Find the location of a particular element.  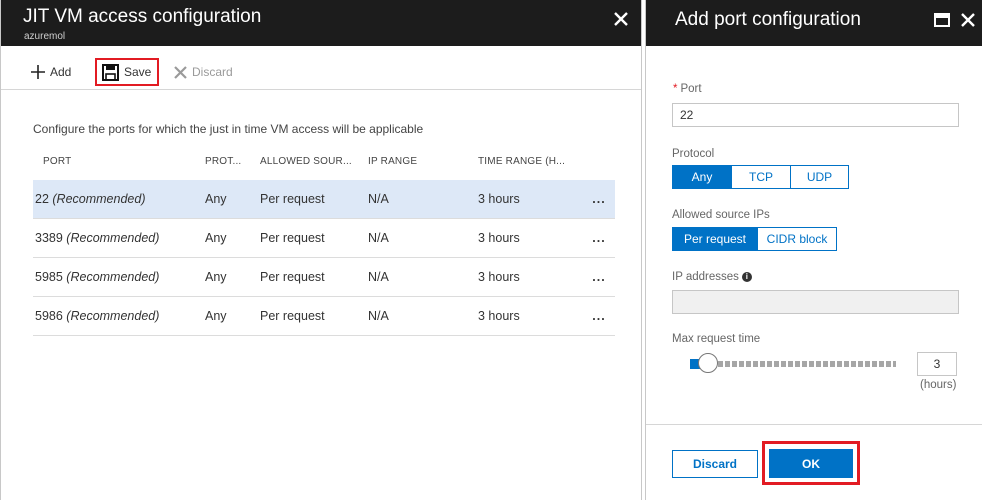

blade-title: JIT VM access configuration is located at coordinates (142, 16).